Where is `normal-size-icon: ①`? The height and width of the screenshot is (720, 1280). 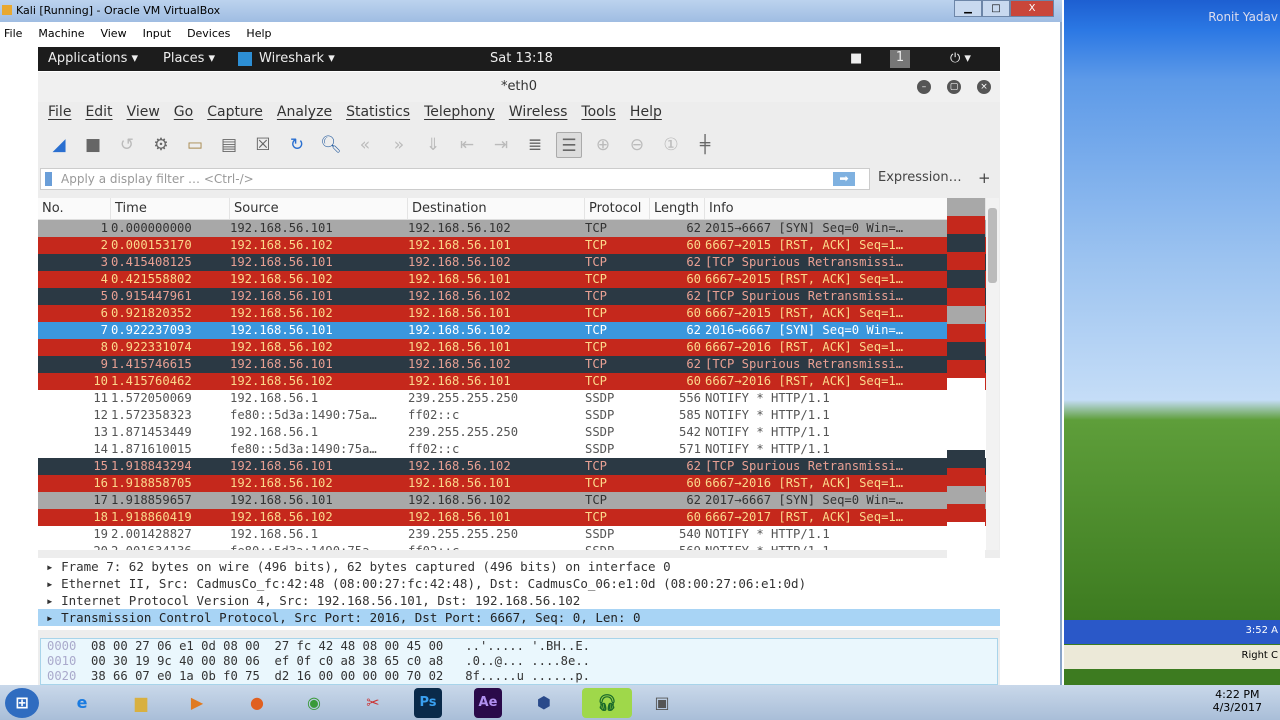 normal-size-icon: ① is located at coordinates (671, 145).